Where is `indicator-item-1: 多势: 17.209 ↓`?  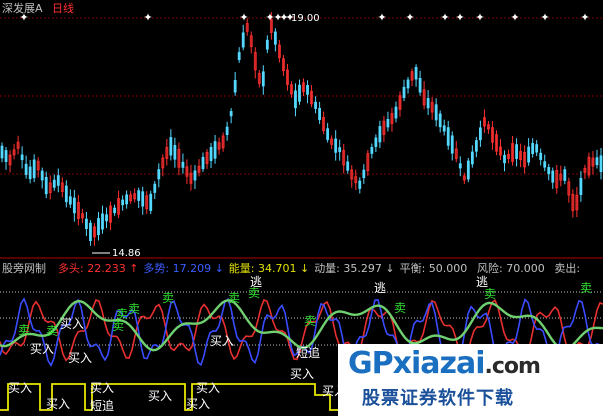
indicator-item-1: 多势: 17.209 ↓ is located at coordinates (183, 268).